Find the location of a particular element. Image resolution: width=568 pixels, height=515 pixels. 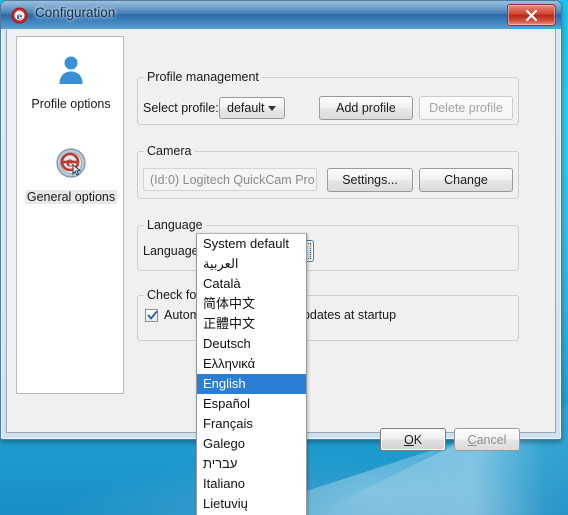

language-option: עברית is located at coordinates (251, 464).